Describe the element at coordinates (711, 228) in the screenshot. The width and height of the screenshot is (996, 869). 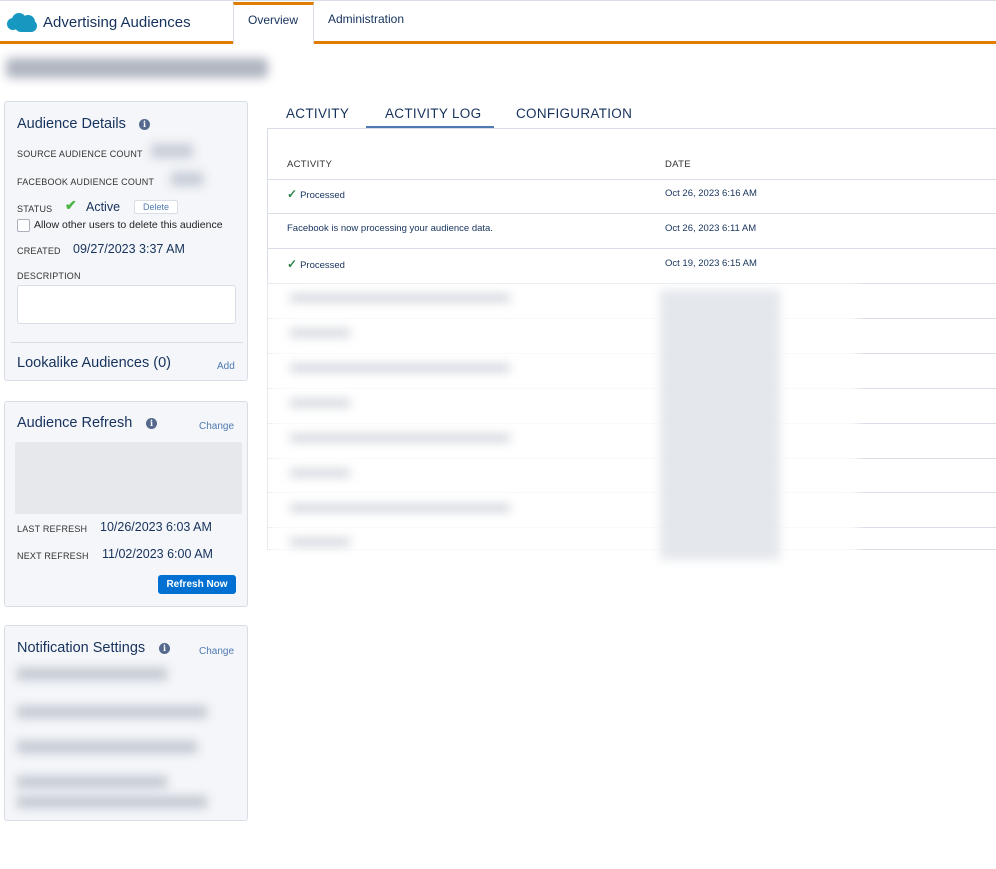
I see `table-row-date: Oct 26, 2023 6:11 AM` at that location.